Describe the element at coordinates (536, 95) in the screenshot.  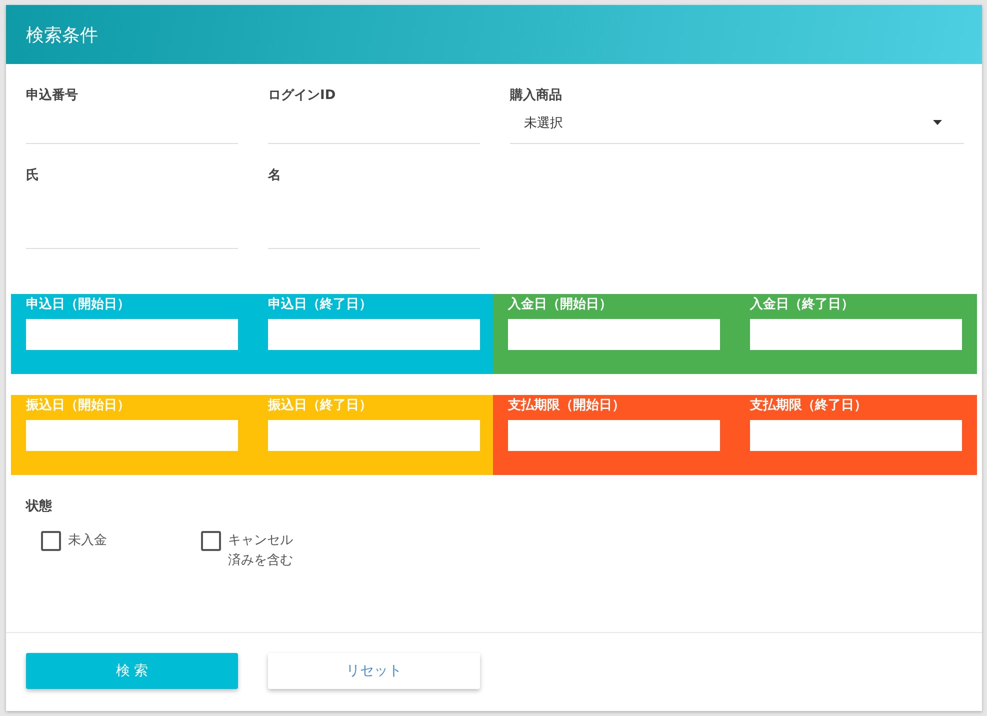
I see `field-label: 購入商品` at that location.